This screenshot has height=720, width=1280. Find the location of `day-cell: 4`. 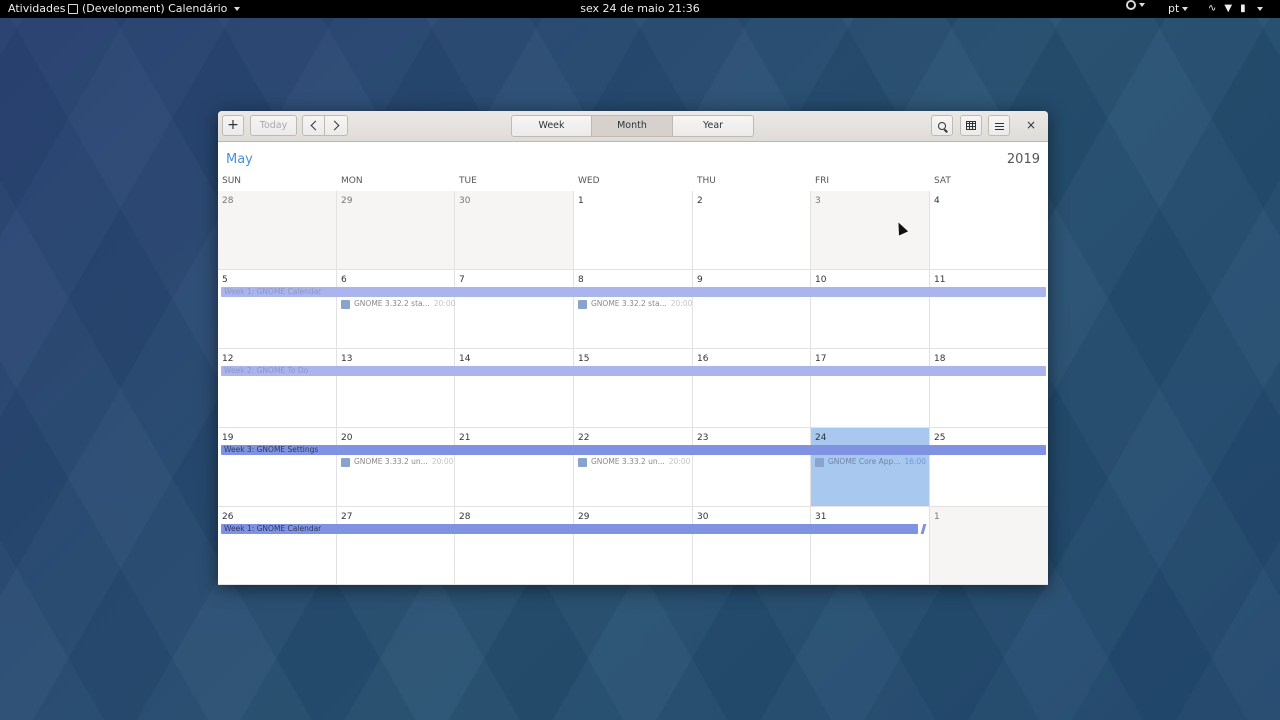

day-cell: 4 is located at coordinates (989, 230).